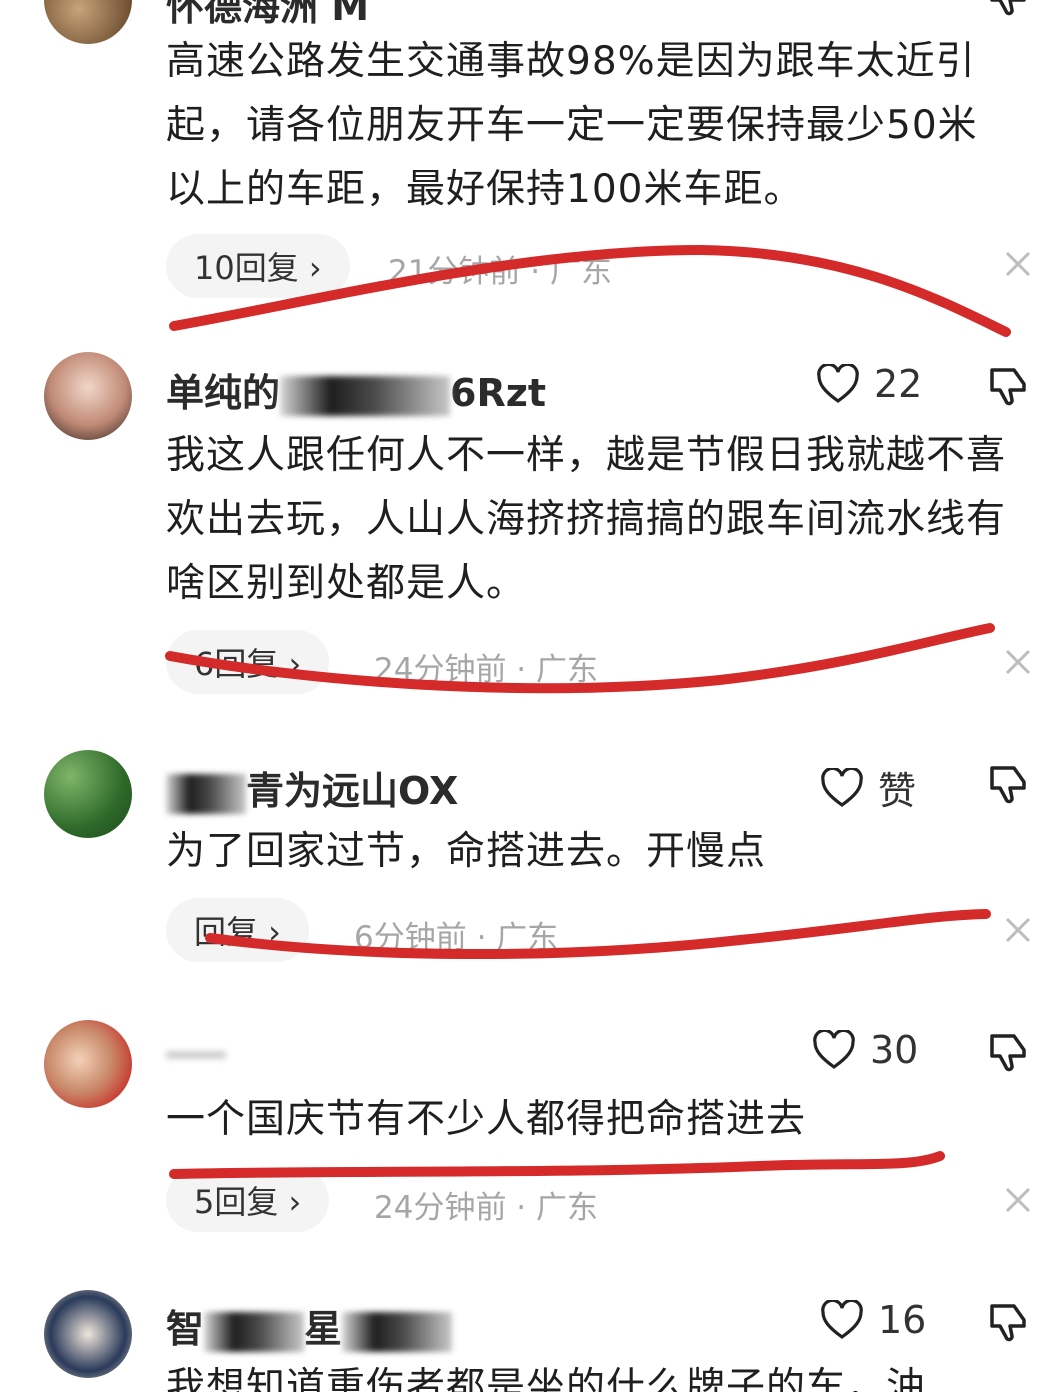 The width and height of the screenshot is (1061, 1392). Describe the element at coordinates (185, 1329) in the screenshot. I see `author-name-visible: 智` at that location.